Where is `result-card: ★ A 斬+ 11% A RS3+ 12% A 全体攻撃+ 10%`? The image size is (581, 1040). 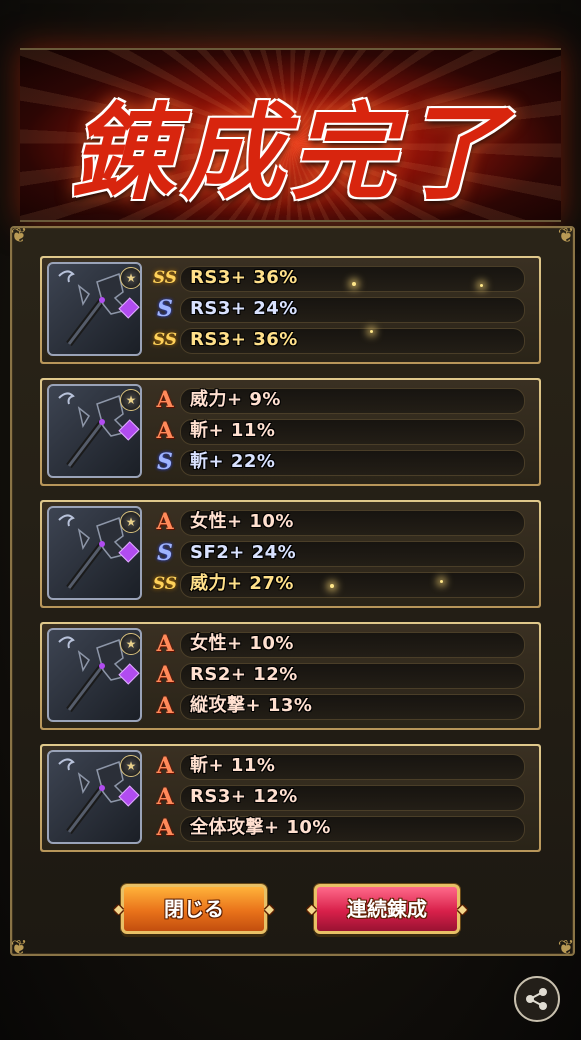 result-card: ★ A 斬+ 11% A RS3+ 12% A 全体攻撃+ 10% is located at coordinates (290, 798).